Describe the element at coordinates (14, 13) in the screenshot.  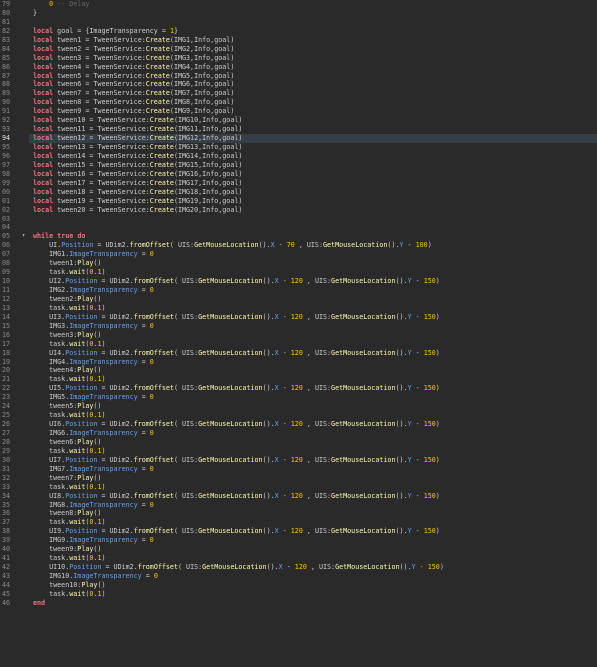
I see `gutter-line: 80` at that location.